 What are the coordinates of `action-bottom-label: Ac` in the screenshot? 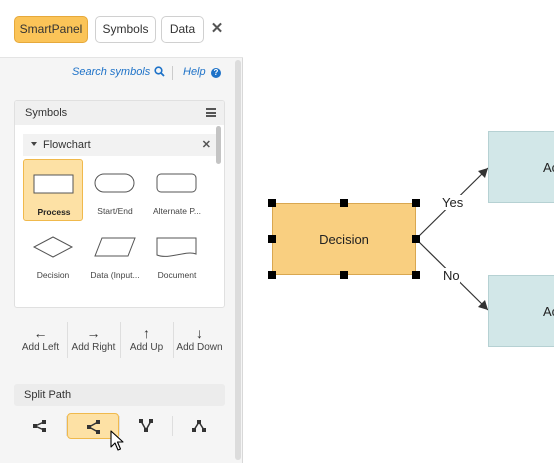 It's located at (548, 311).